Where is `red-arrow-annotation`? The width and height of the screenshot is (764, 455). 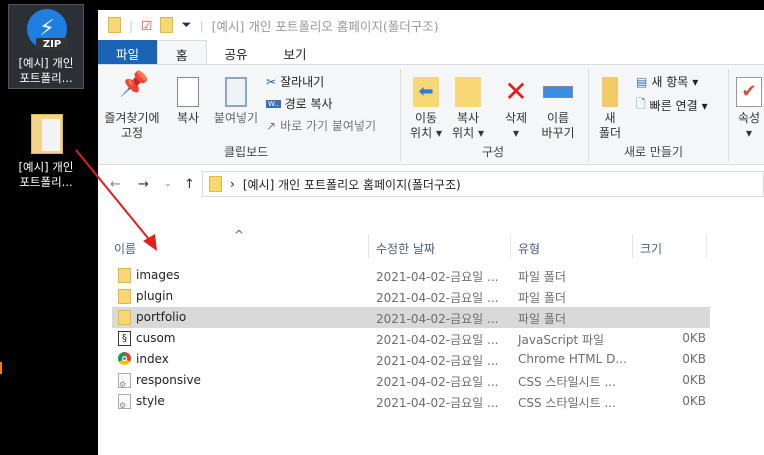 red-arrow-annotation is located at coordinates (116, 200).